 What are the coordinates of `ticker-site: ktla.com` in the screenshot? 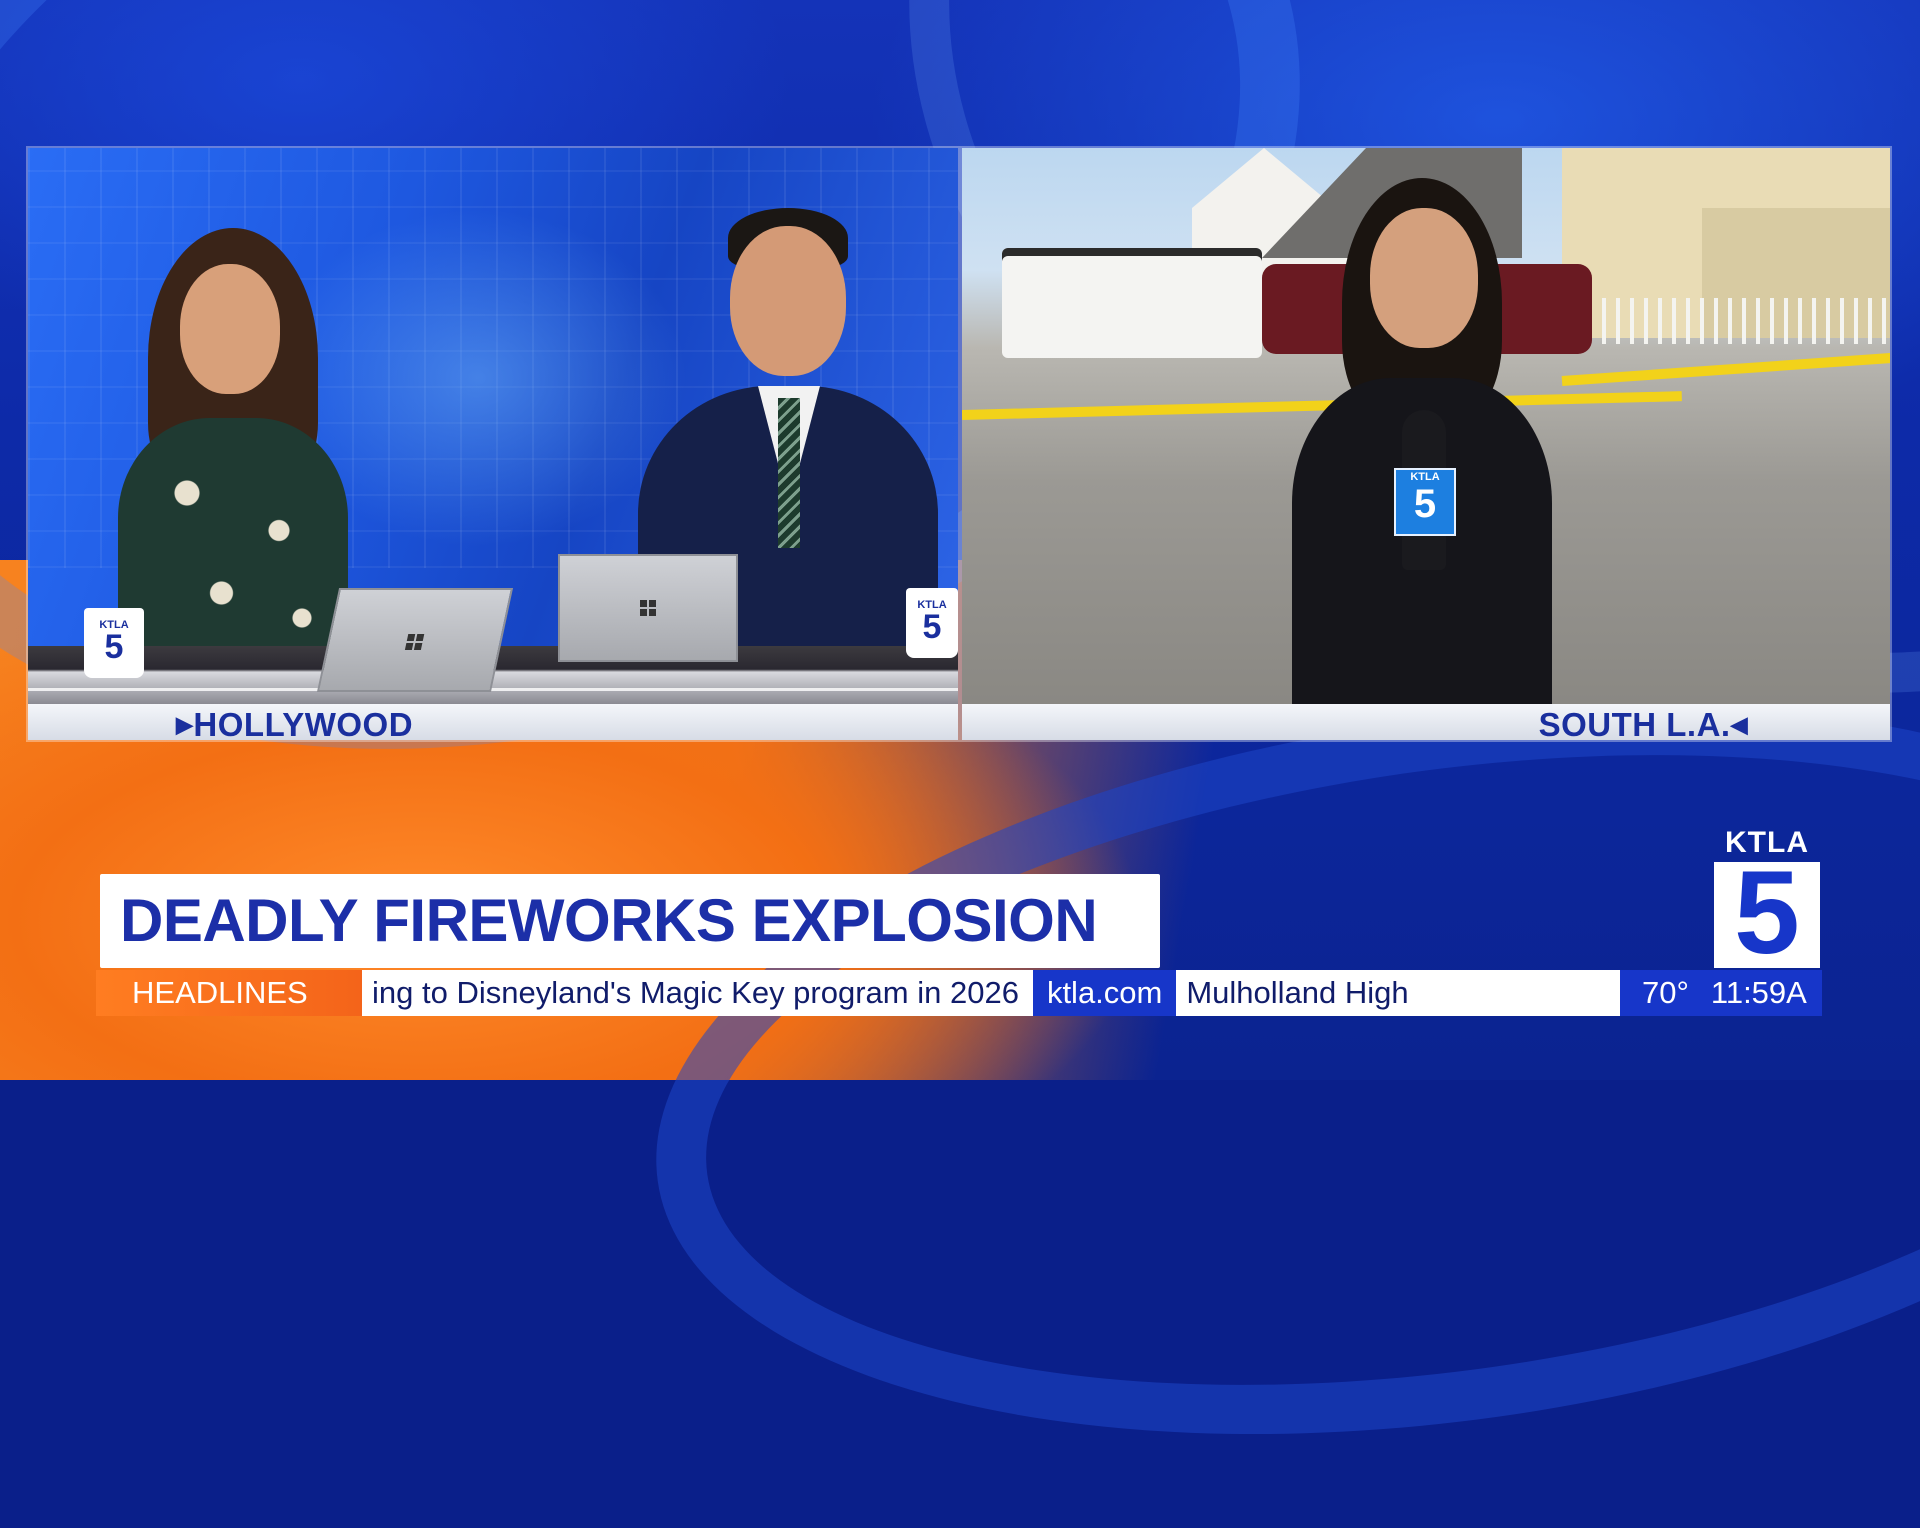 It's located at (1104, 993).